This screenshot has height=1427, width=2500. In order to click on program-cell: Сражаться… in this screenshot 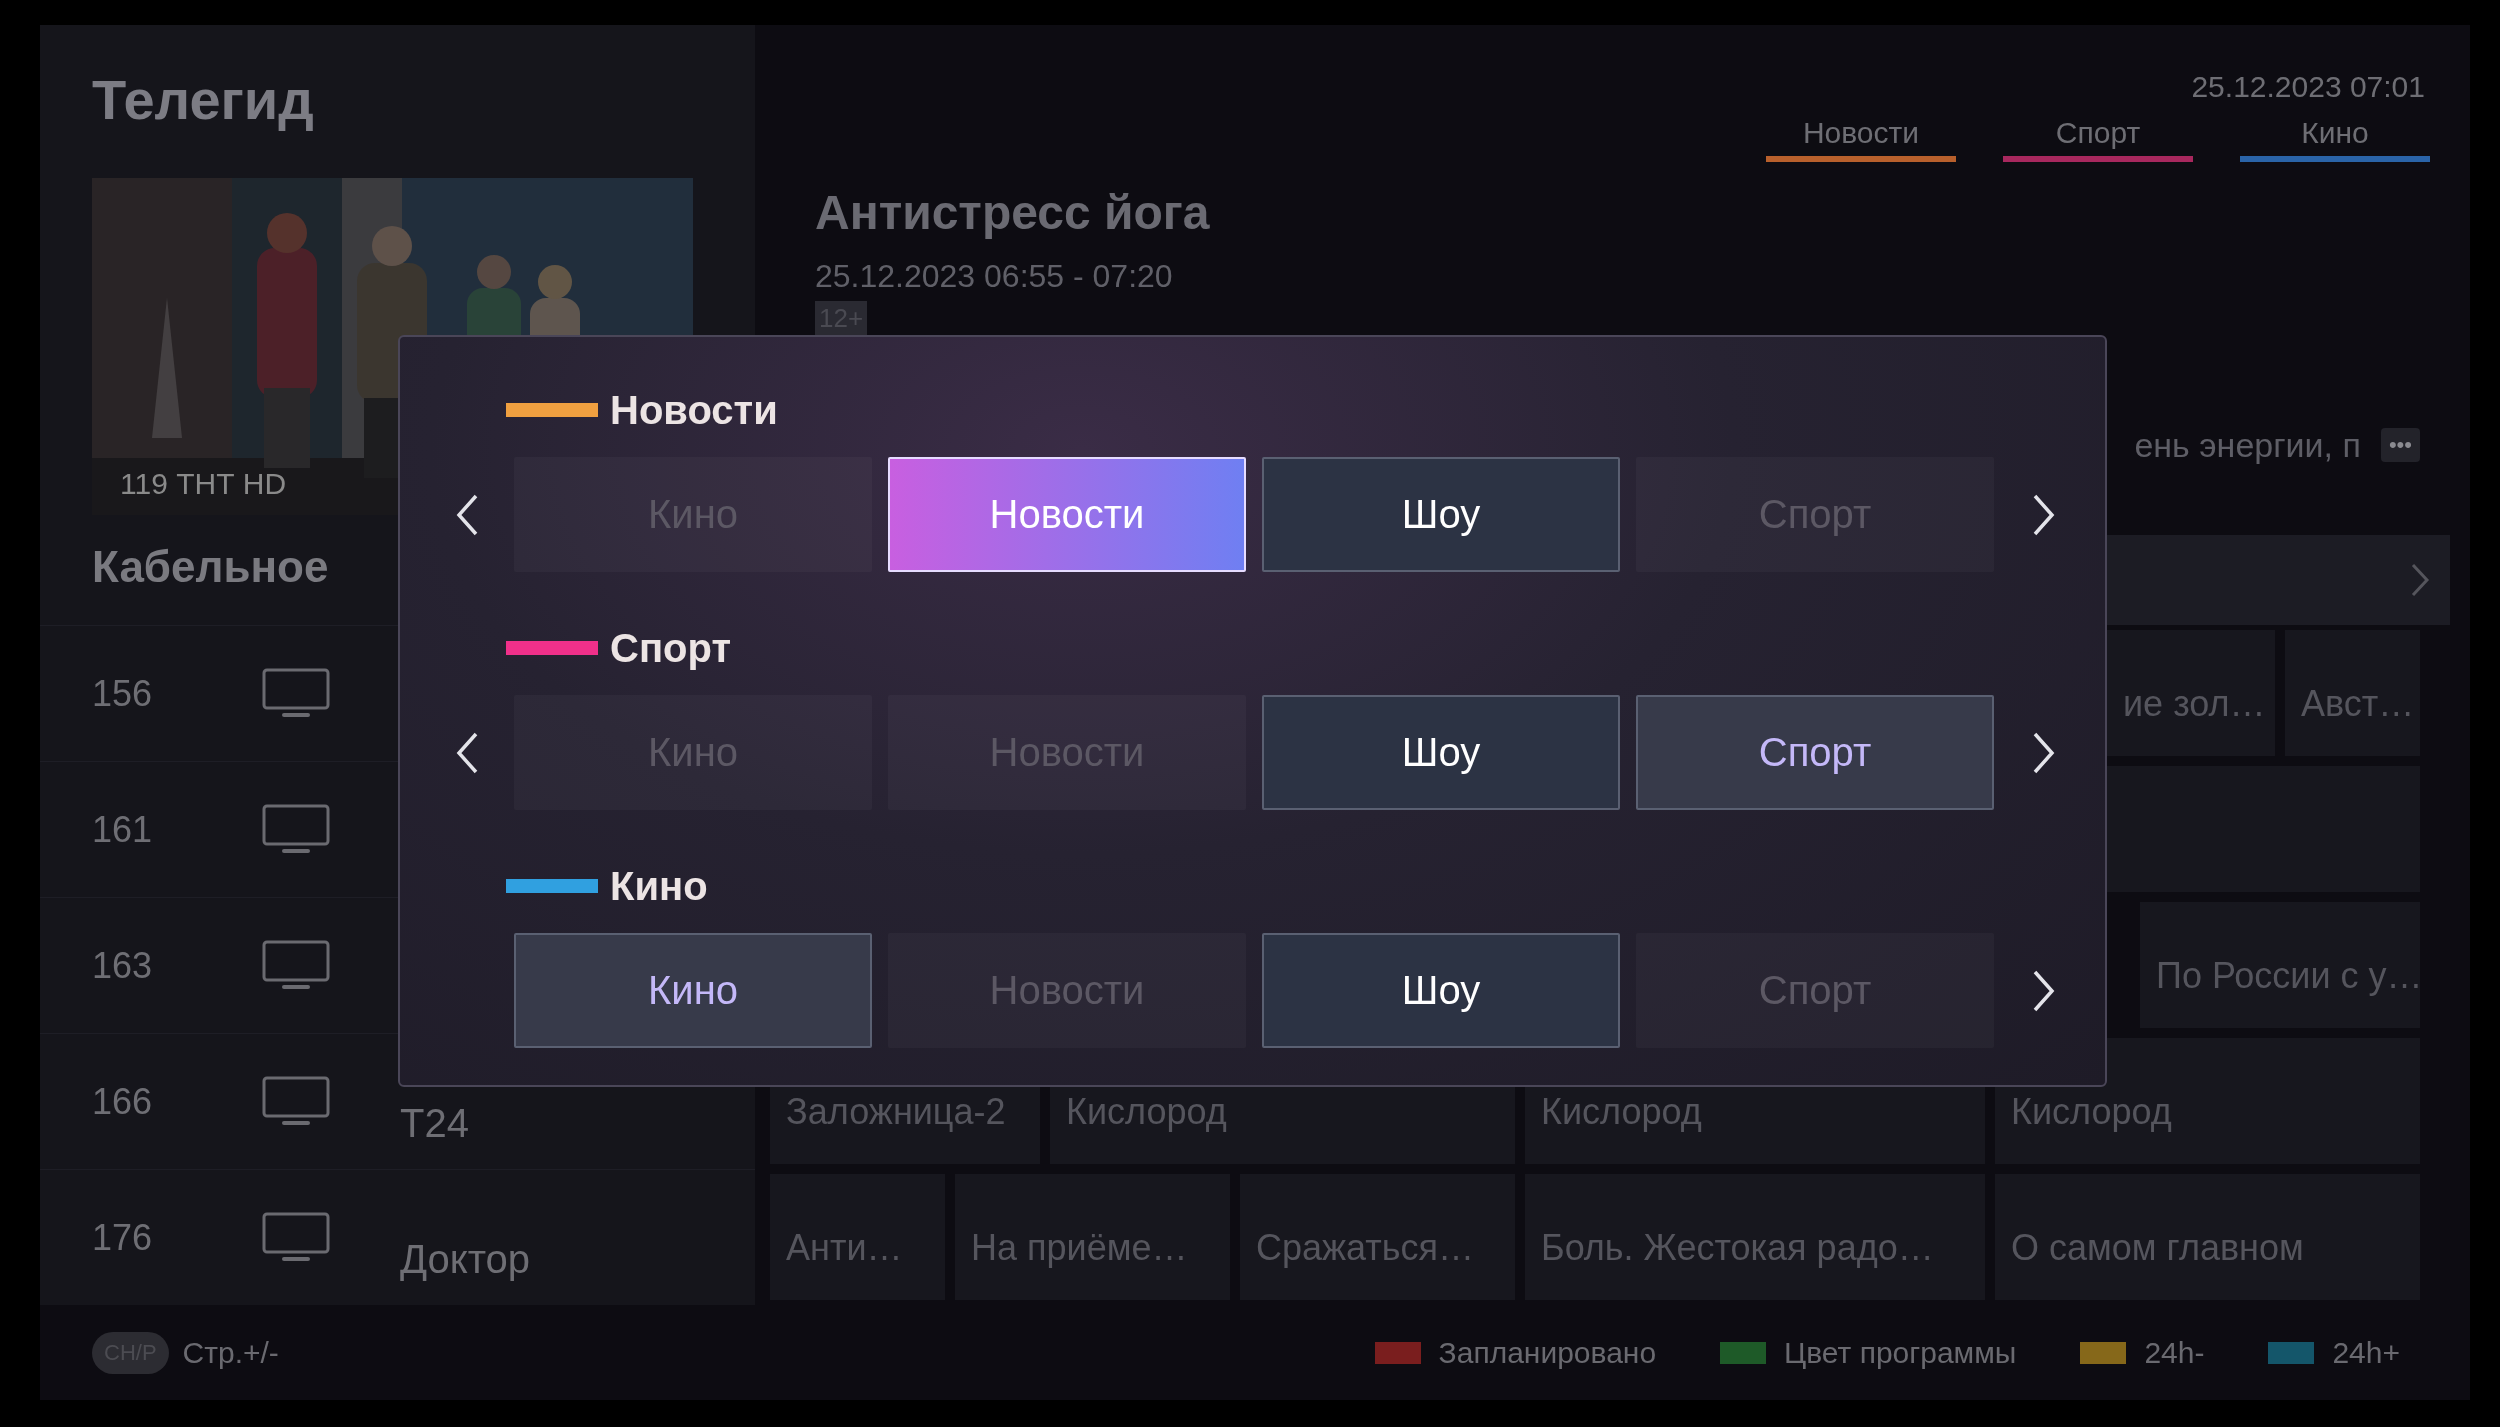, I will do `click(1377, 1237)`.